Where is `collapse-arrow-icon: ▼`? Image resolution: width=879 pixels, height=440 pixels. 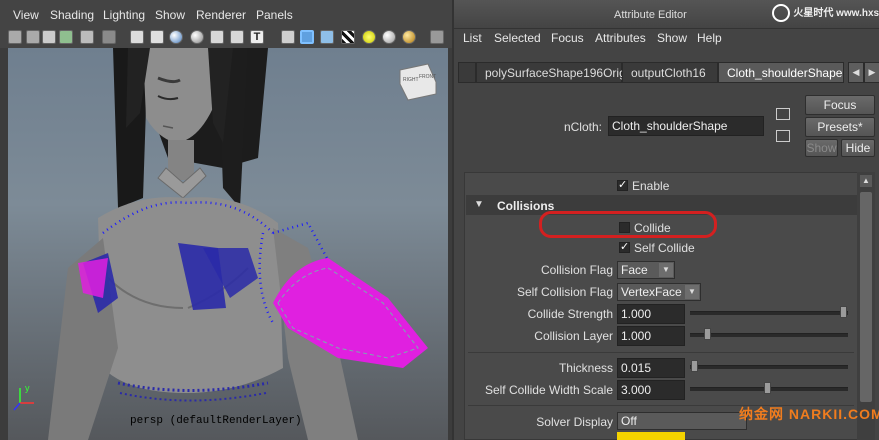
collapse-arrow-icon: ▼ is located at coordinates (479, 204).